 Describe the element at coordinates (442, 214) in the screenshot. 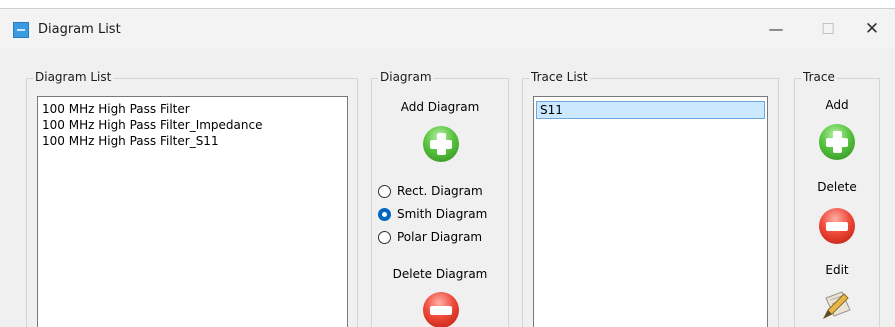

I see `smith-diagram-label: Smith Diagram` at that location.